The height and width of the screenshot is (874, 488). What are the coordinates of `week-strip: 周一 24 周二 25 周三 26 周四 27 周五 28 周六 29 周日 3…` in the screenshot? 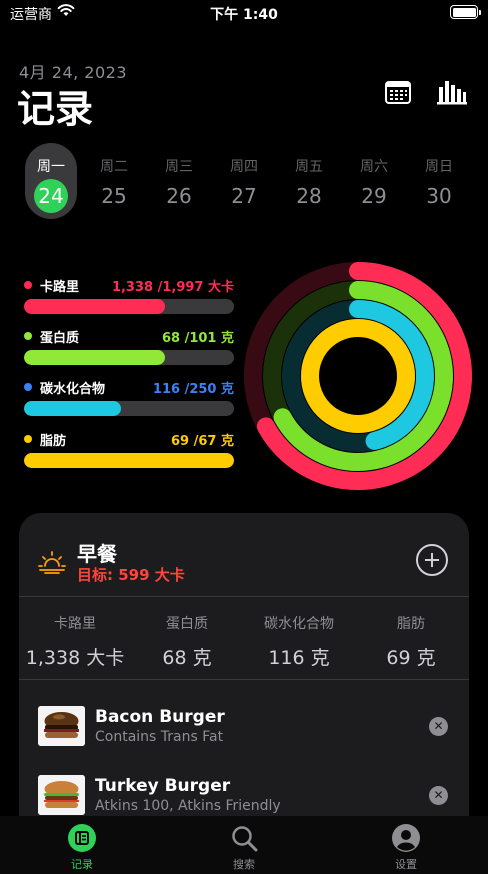 It's located at (247, 183).